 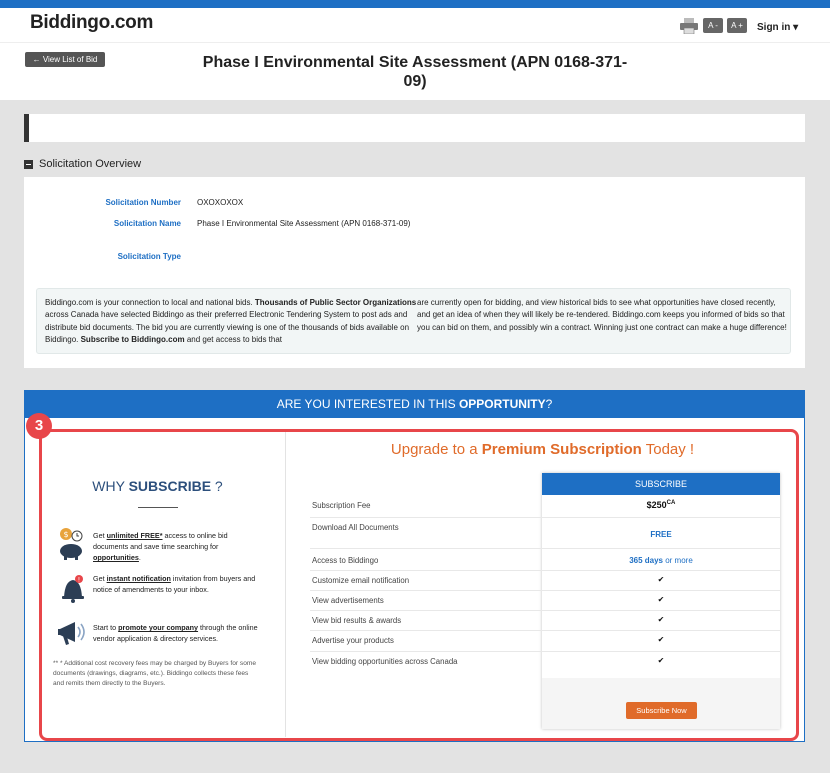 What do you see at coordinates (777, 27) in the screenshot?
I see `sign-in-menu: Sign in ▾` at bounding box center [777, 27].